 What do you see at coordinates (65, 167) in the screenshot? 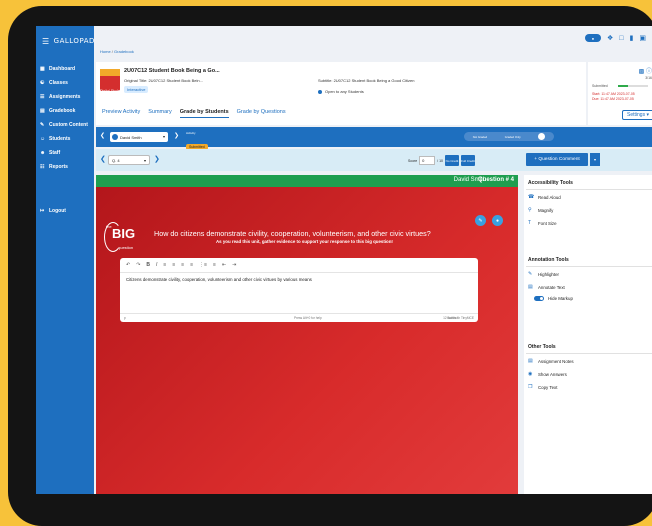
I see `sidebar-item-reports: ☷ Reports` at bounding box center [65, 167].